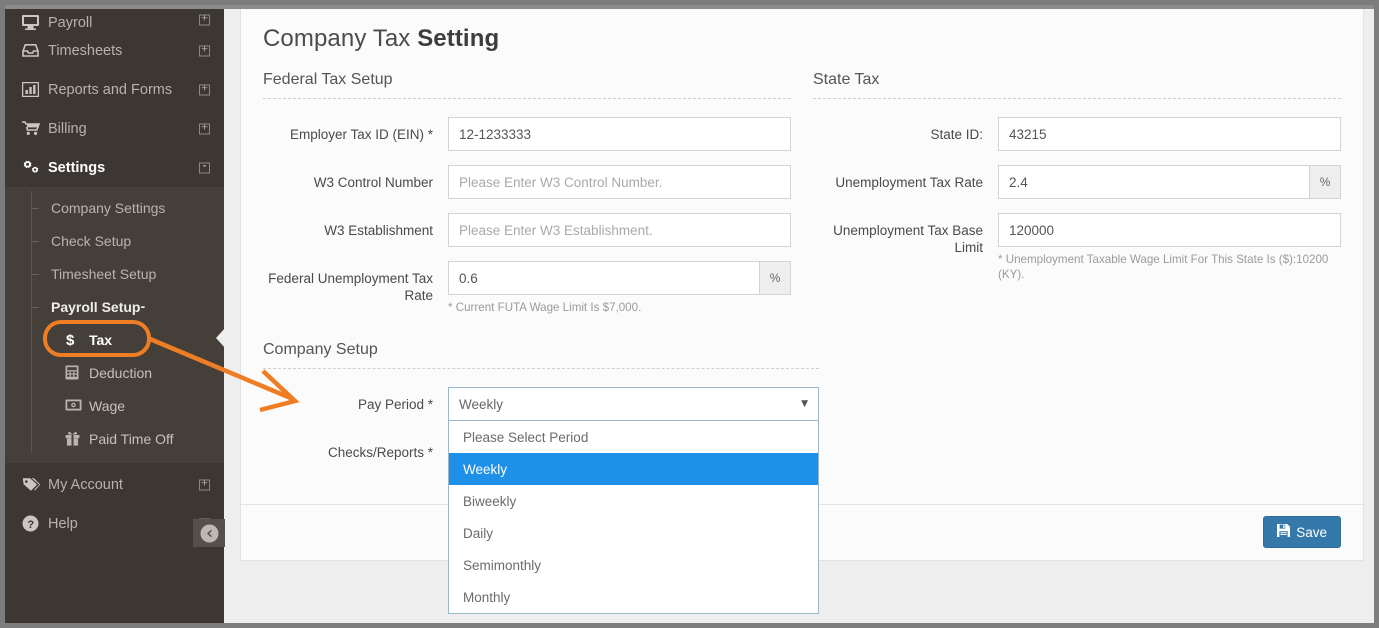 Image resolution: width=1379 pixels, height=628 pixels. I want to click on w3-establishment-input, so click(619, 230).